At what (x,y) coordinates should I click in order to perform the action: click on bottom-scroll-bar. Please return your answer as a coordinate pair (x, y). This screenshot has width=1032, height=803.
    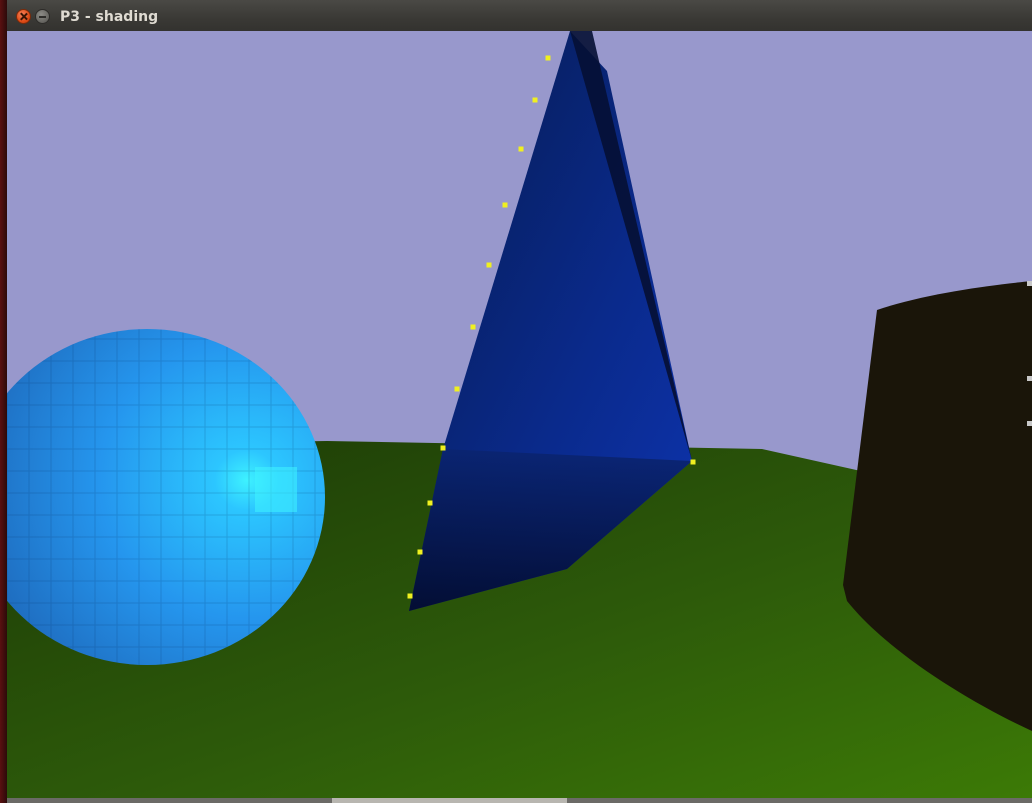
    Looking at the image, I should click on (519, 800).